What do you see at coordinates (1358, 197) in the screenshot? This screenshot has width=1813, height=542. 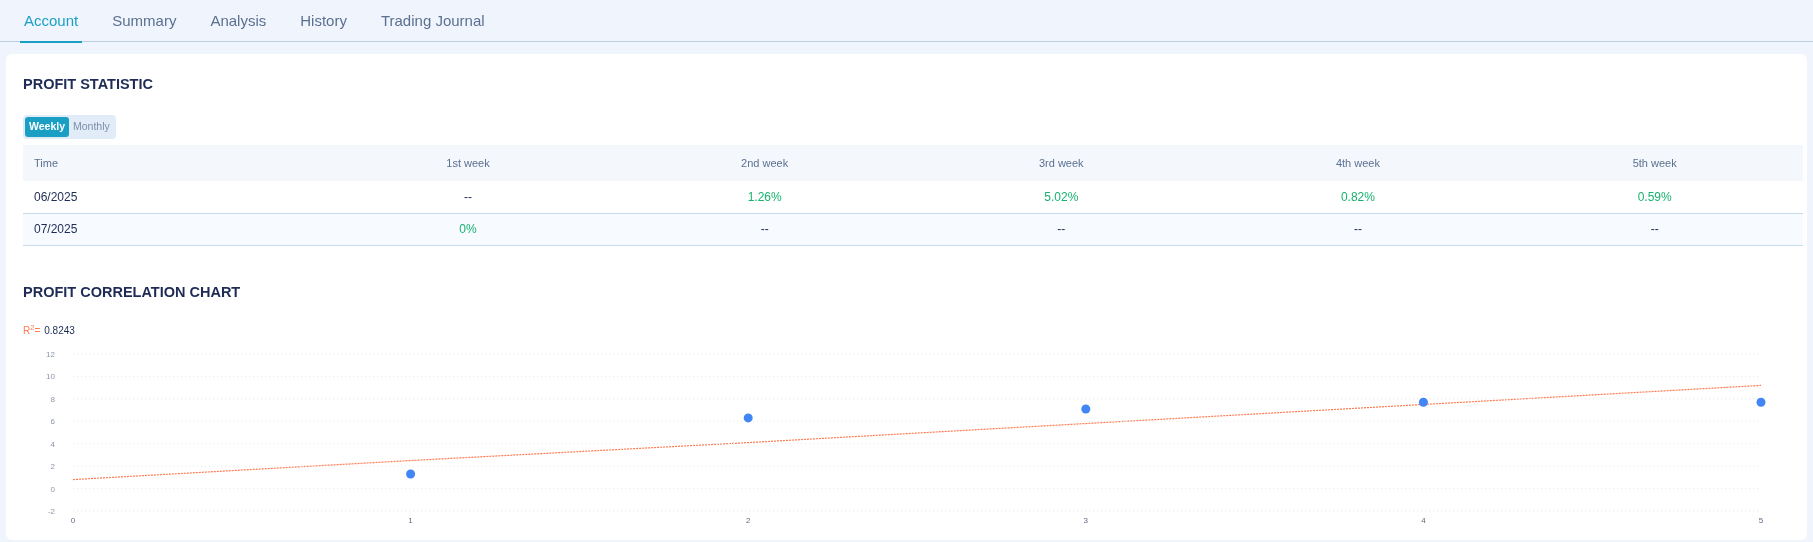 I see `table-cell: 0.82%` at bounding box center [1358, 197].